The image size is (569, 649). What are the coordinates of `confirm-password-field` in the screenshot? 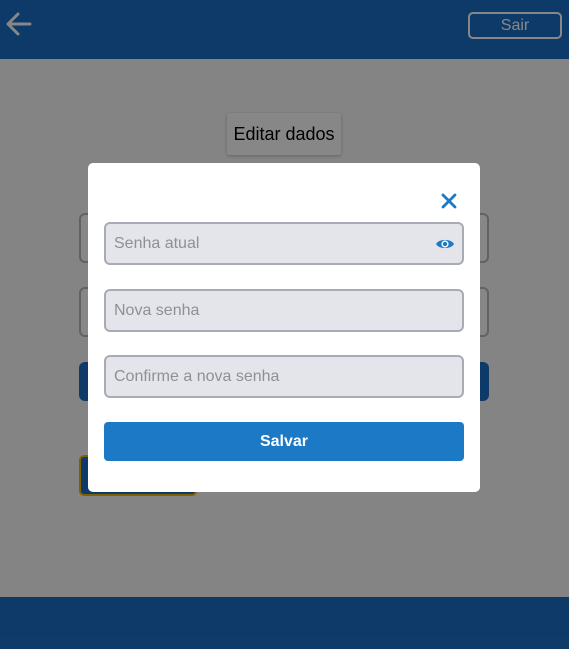 It's located at (284, 376).